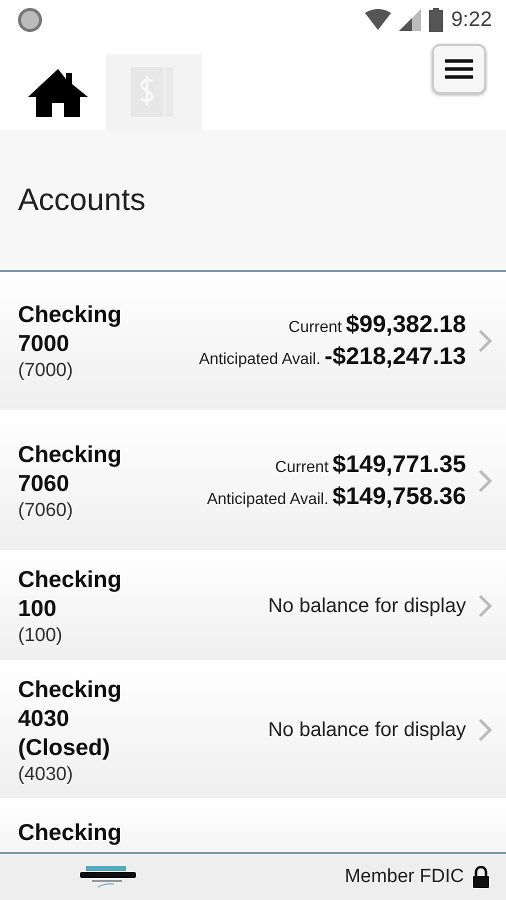  What do you see at coordinates (46, 371) in the screenshot?
I see `account-number: (7000)` at bounding box center [46, 371].